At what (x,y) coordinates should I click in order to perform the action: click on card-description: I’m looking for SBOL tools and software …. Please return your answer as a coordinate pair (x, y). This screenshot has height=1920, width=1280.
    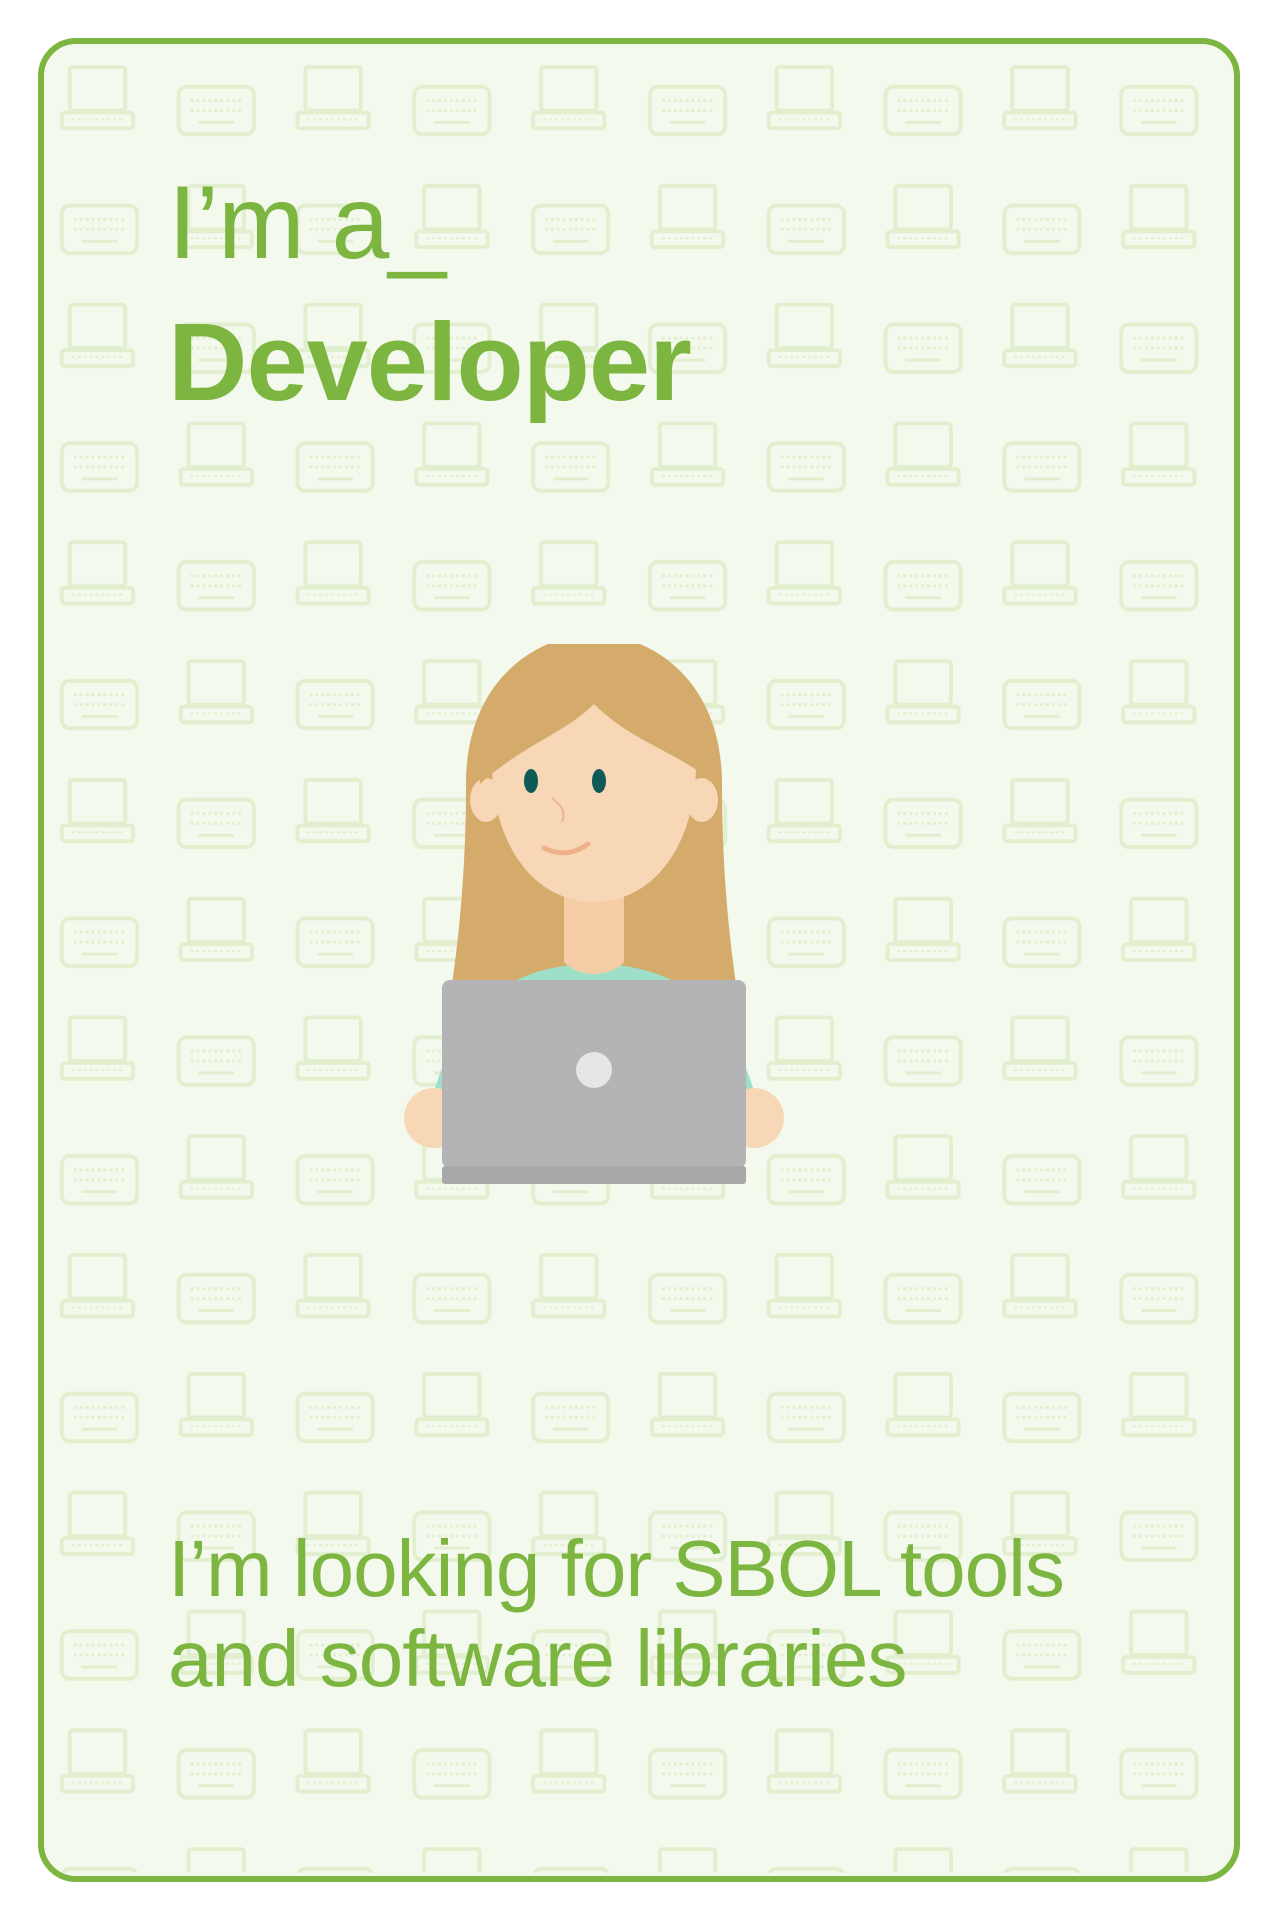
    Looking at the image, I should click on (616, 1613).